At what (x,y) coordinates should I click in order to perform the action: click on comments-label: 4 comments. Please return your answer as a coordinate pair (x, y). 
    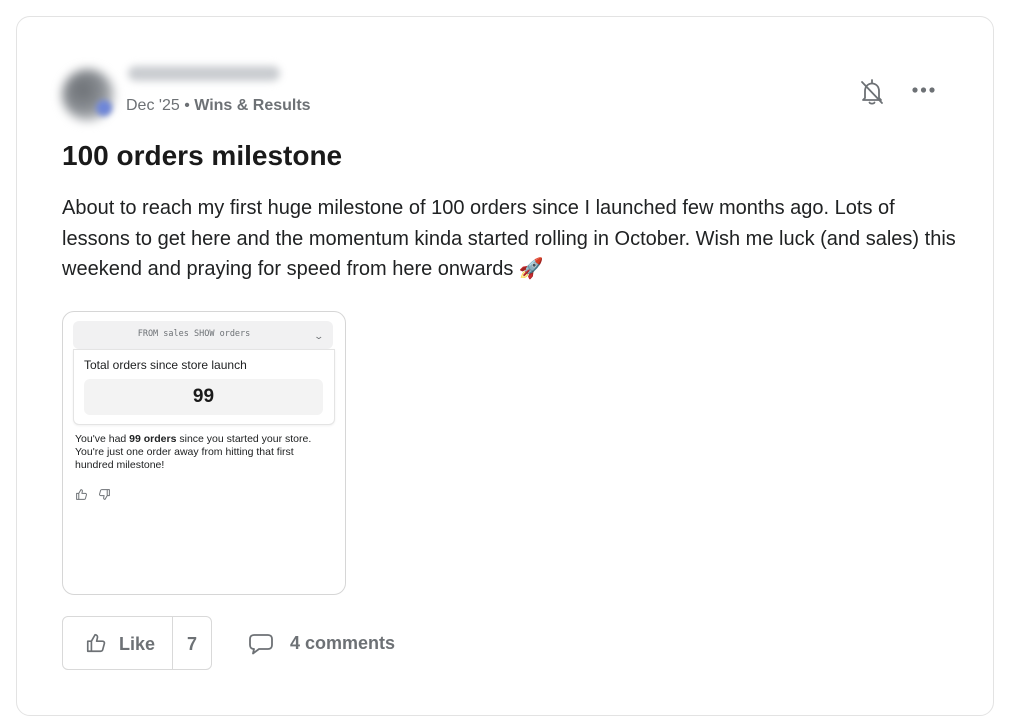
    Looking at the image, I should click on (343, 643).